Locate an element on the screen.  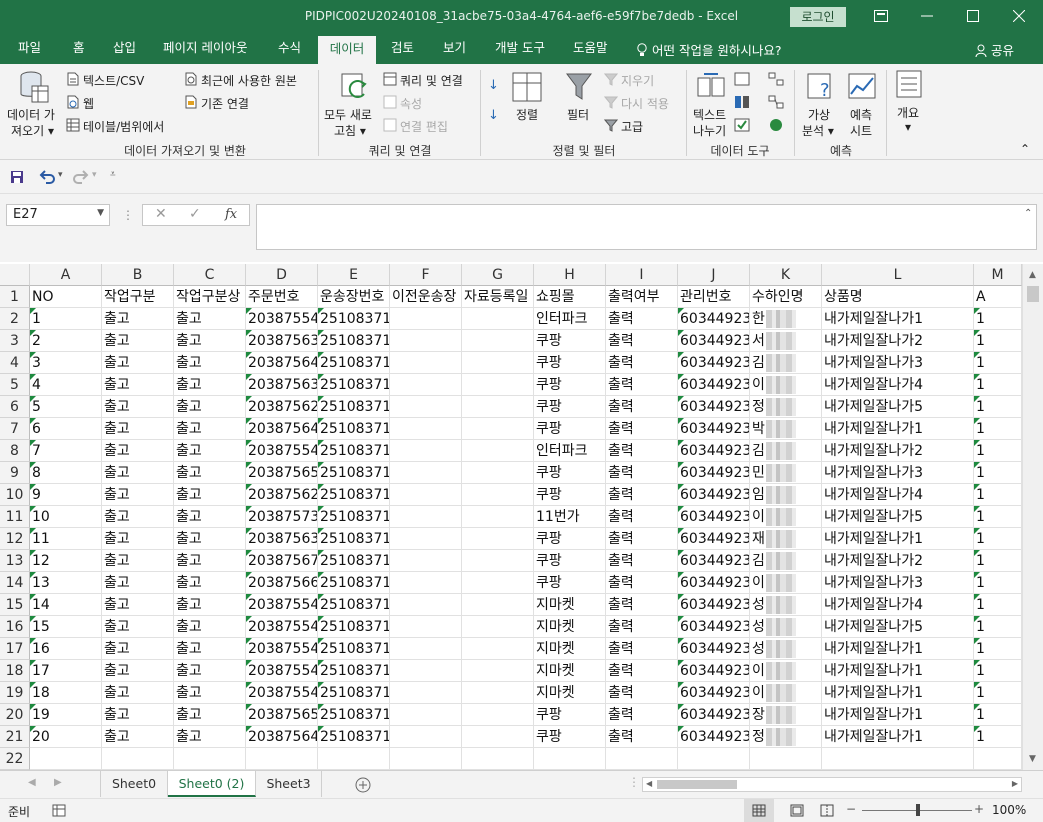
row-header: 20 is located at coordinates (15, 715).